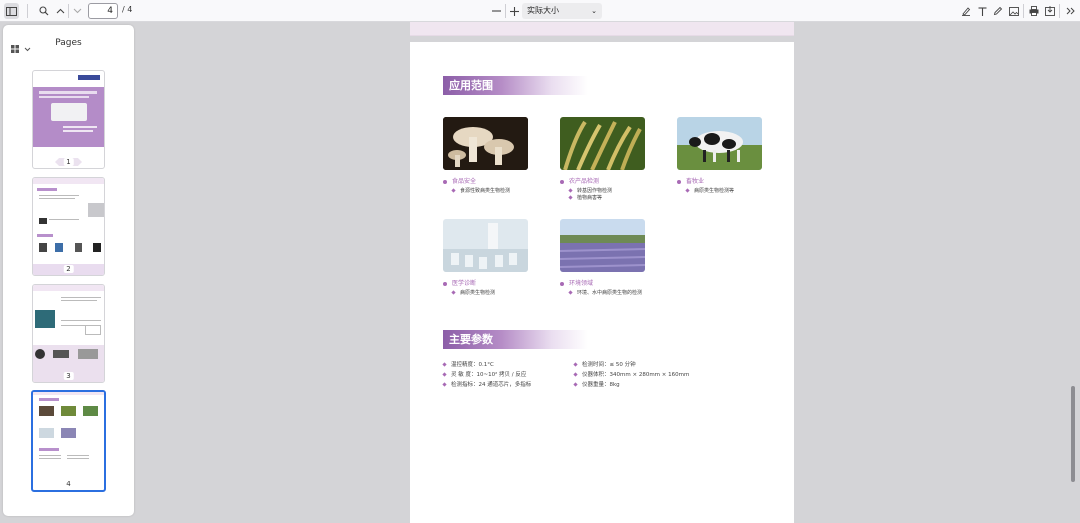  What do you see at coordinates (631, 374) in the screenshot?
I see `parameter-item: 仪器体积：340mm × 280mm × 160mm` at bounding box center [631, 374].